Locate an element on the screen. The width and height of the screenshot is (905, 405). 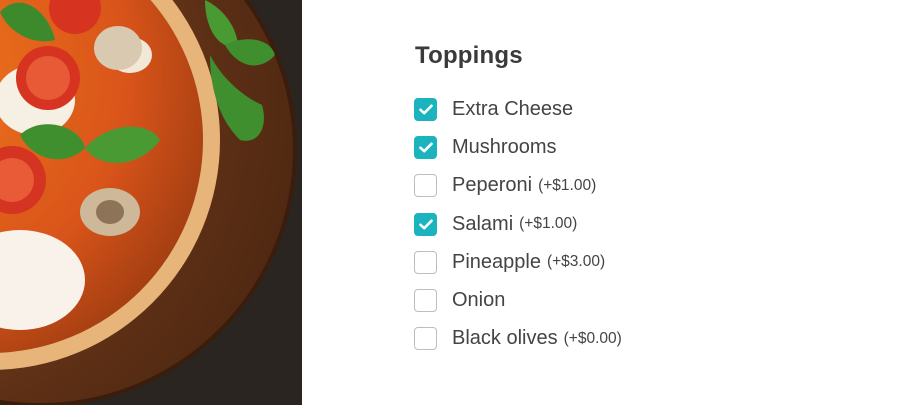
topping-label: Salami is located at coordinates (483, 223).